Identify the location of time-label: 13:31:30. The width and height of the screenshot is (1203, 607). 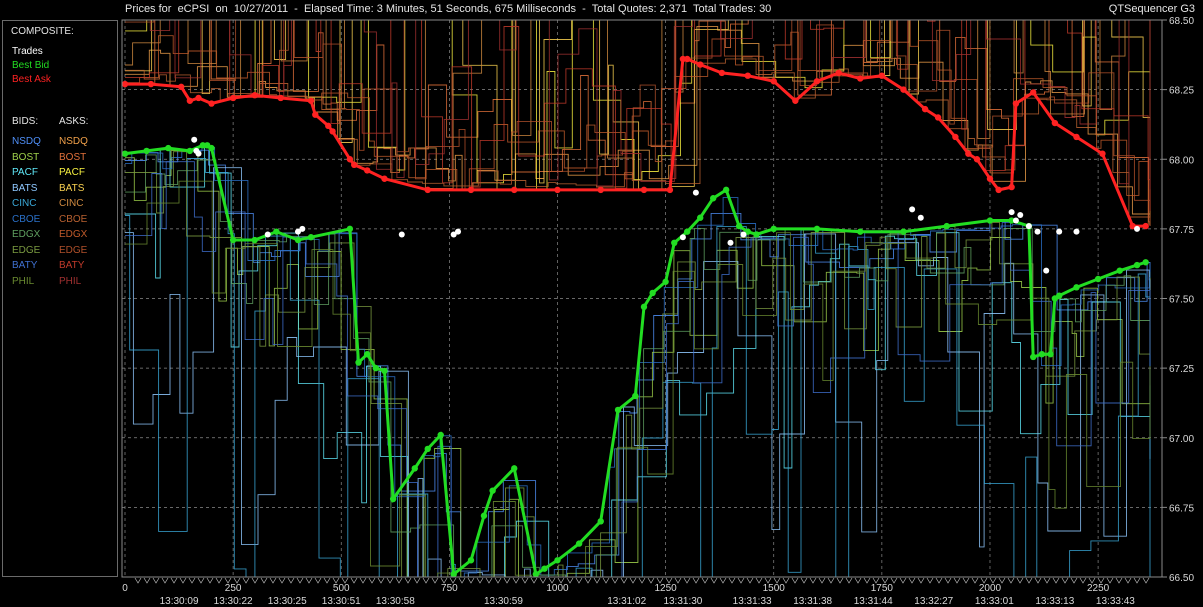
(682, 601).